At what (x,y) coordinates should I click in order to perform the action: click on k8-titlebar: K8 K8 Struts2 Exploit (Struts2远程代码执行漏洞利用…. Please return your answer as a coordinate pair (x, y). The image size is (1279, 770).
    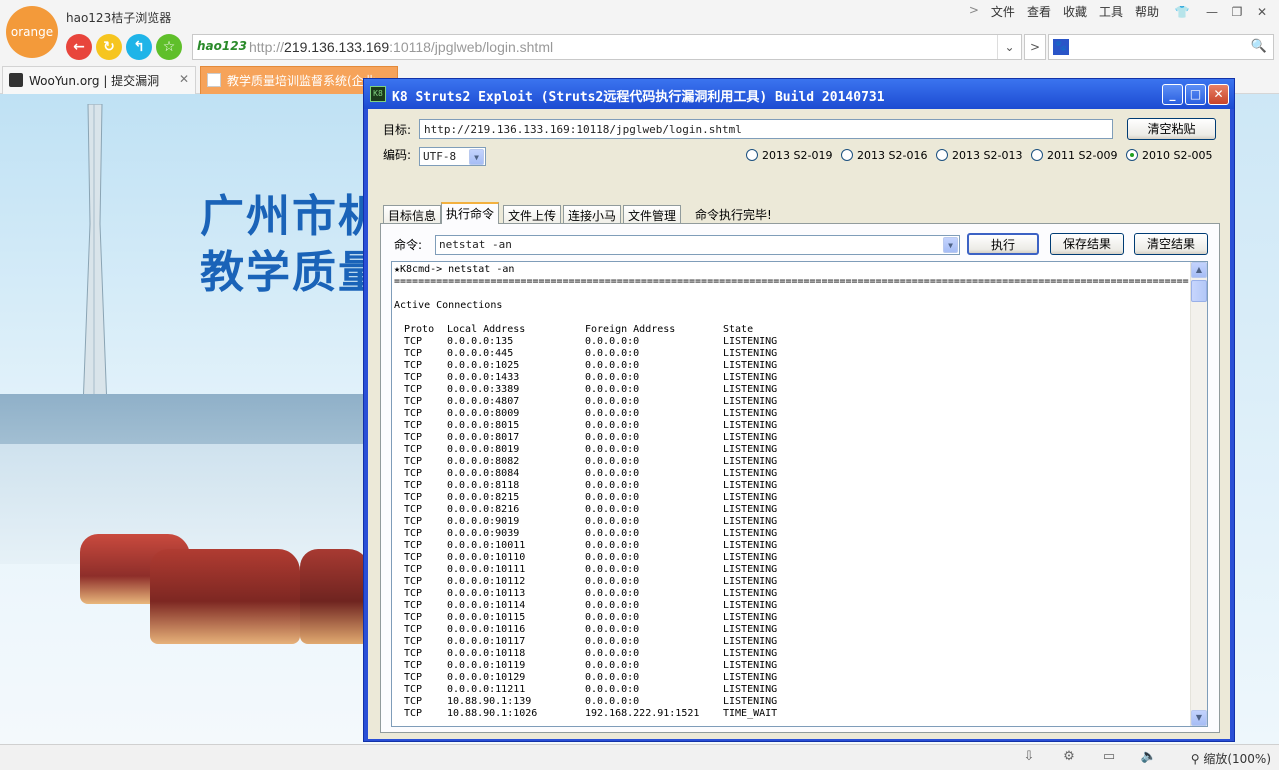
    Looking at the image, I should click on (799, 94).